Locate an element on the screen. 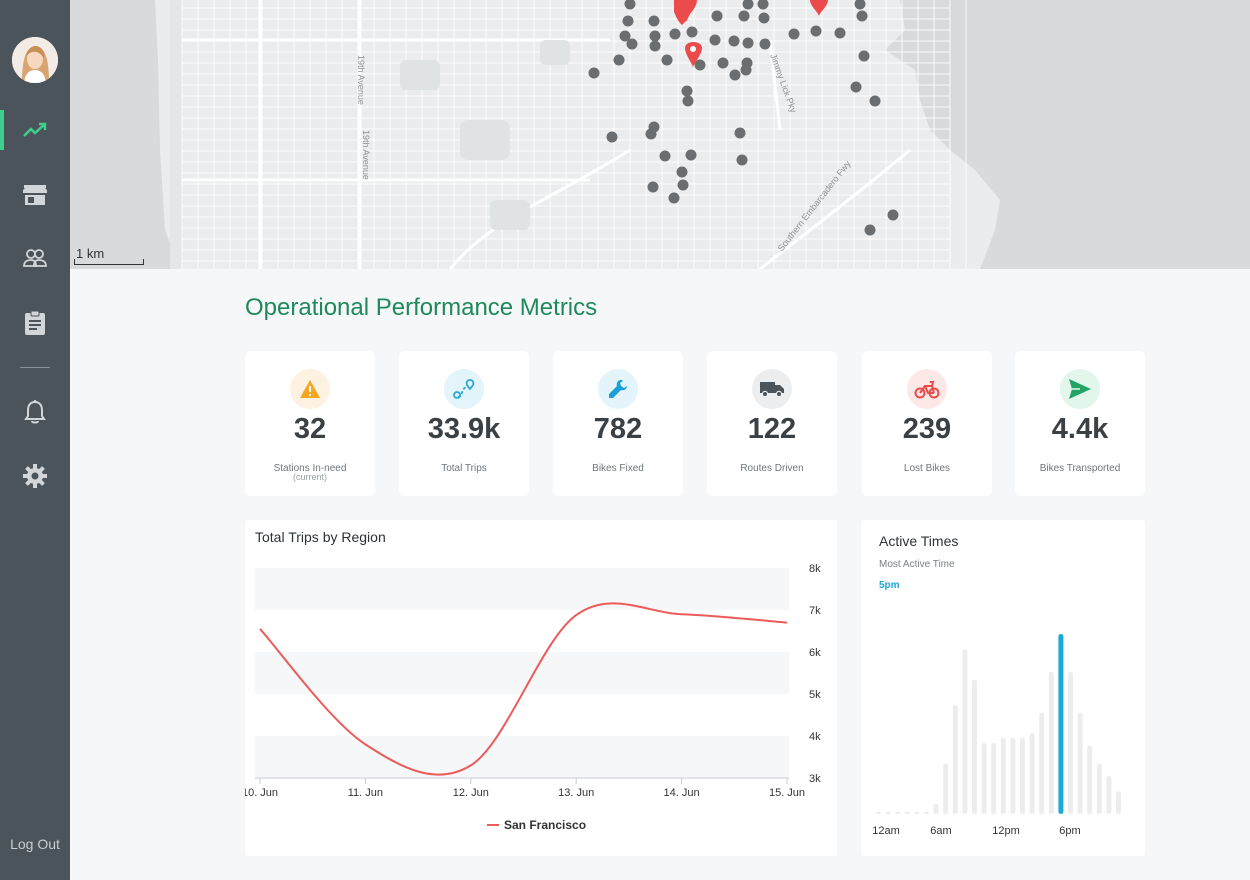 The height and width of the screenshot is (880, 1250). avatar is located at coordinates (35, 60).